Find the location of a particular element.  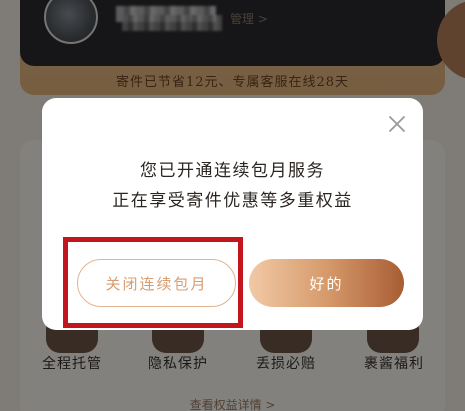

ok-button: 好的 is located at coordinates (326, 283).